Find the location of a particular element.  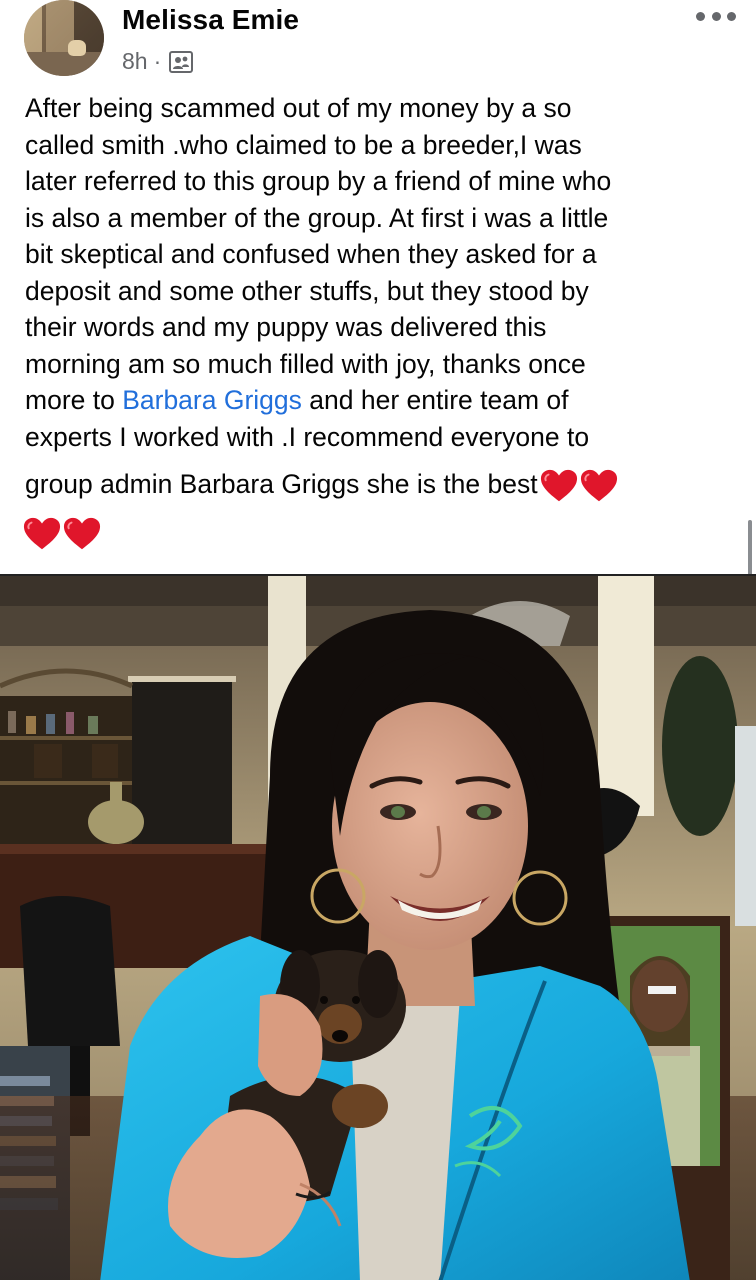

more-options-icon is located at coordinates (716, 16).